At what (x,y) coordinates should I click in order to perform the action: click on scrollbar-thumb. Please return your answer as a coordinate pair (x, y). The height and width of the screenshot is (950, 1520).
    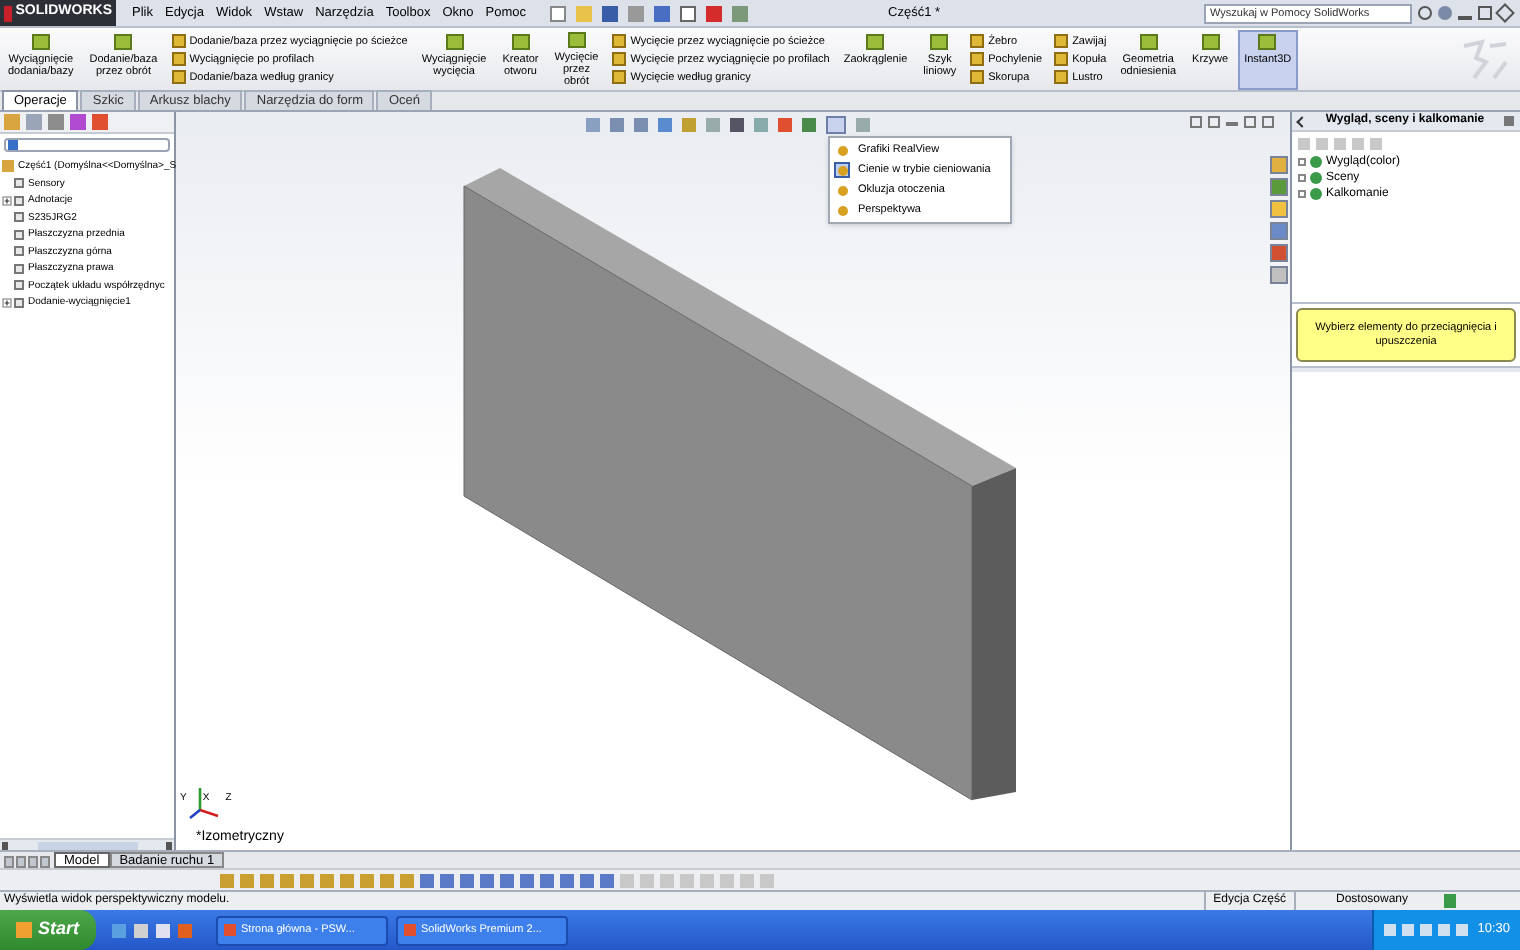
    Looking at the image, I should click on (87, 845).